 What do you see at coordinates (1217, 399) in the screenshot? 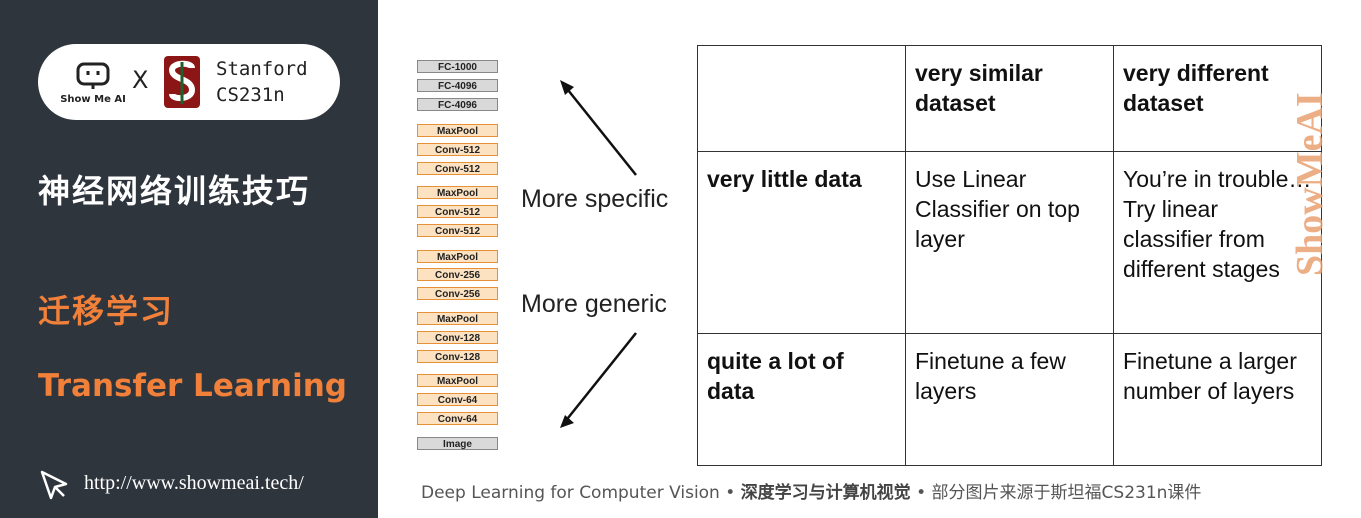
I see `cell-lot-different: Finetune a larger number of layers` at bounding box center [1217, 399].